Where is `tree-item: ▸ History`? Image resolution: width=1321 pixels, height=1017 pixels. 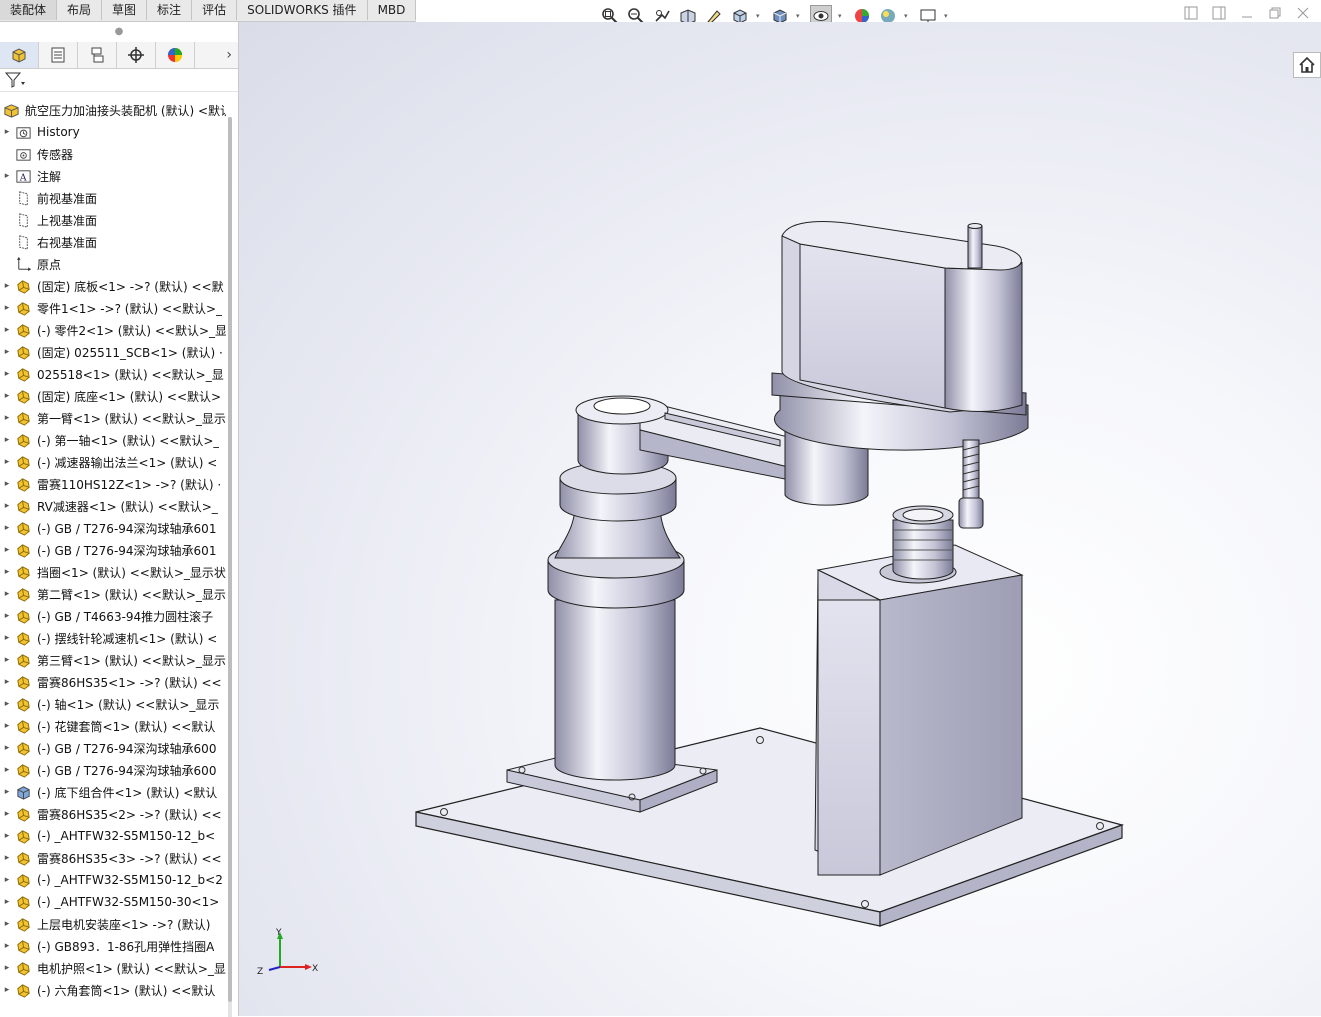 tree-item: ▸ History is located at coordinates (113, 132).